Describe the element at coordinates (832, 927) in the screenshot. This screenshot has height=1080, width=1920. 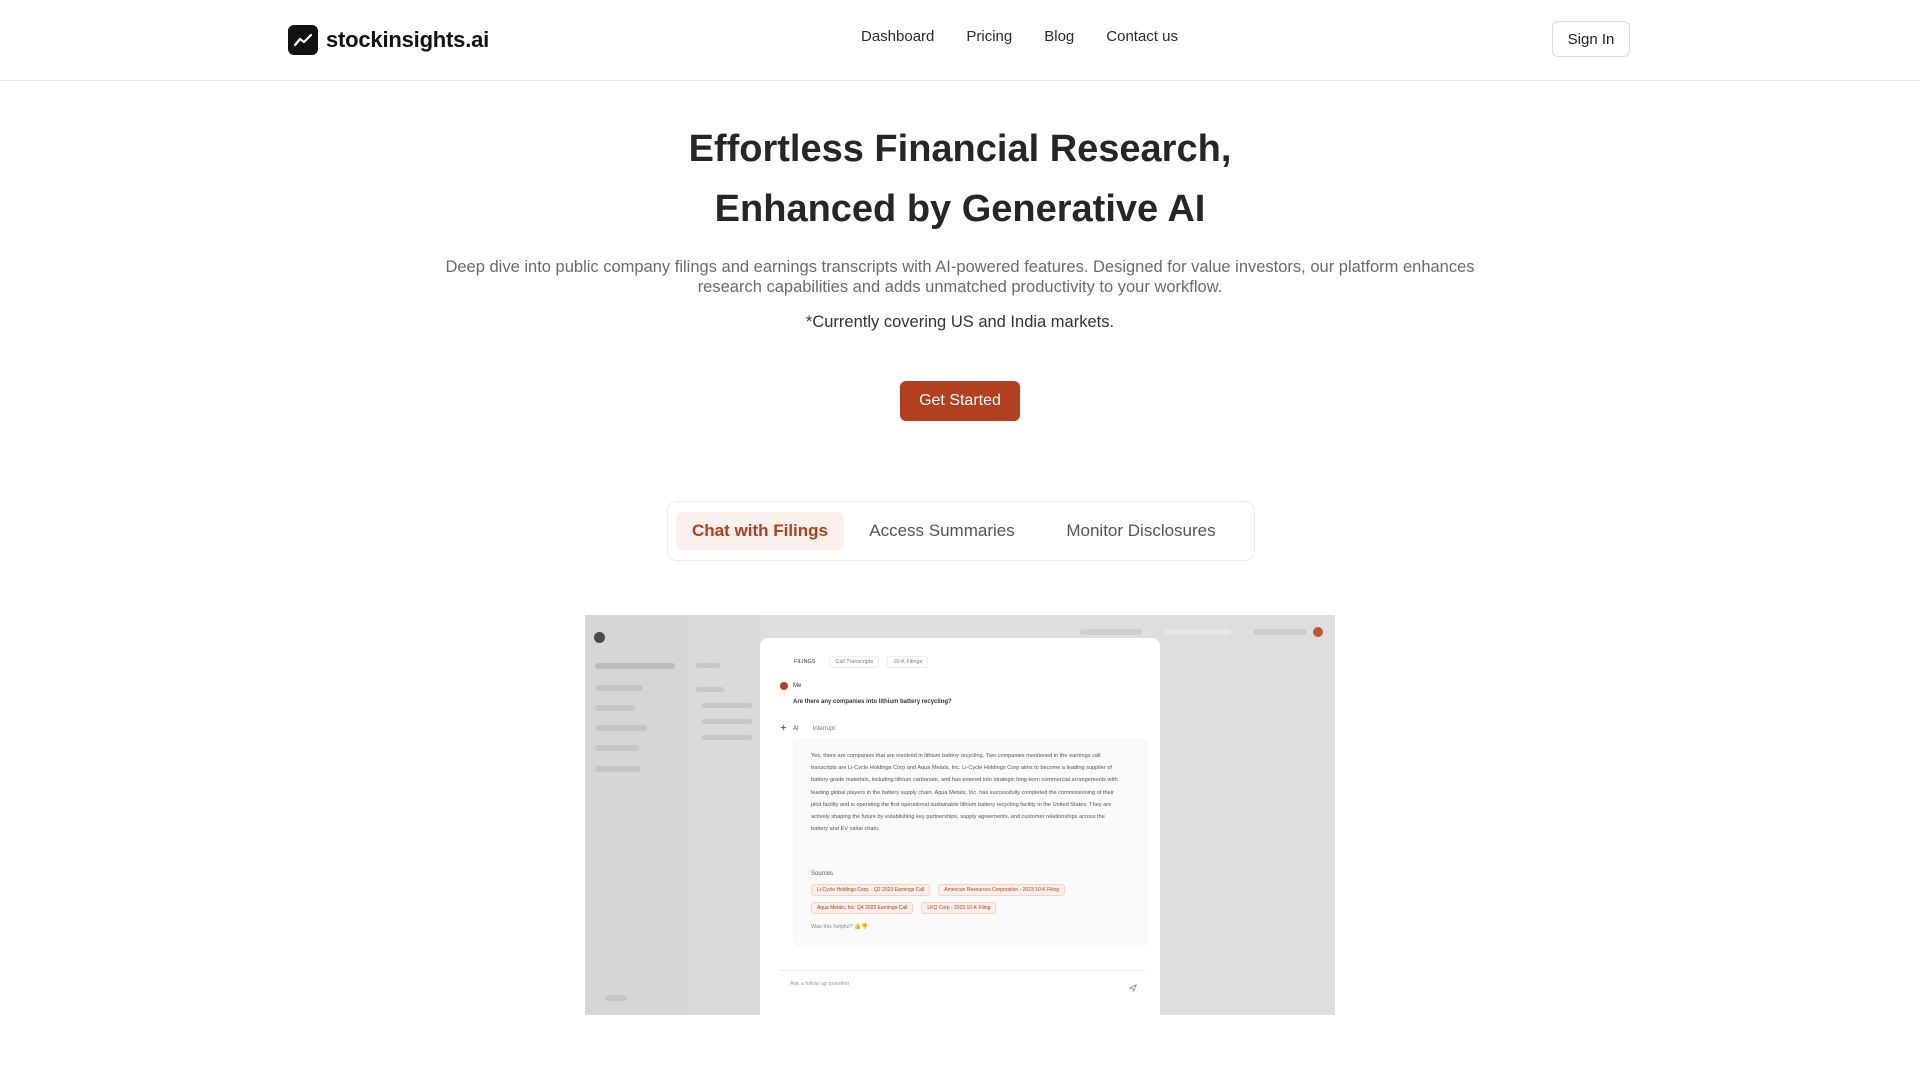
I see `helpful-label: Was this helpful?` at that location.